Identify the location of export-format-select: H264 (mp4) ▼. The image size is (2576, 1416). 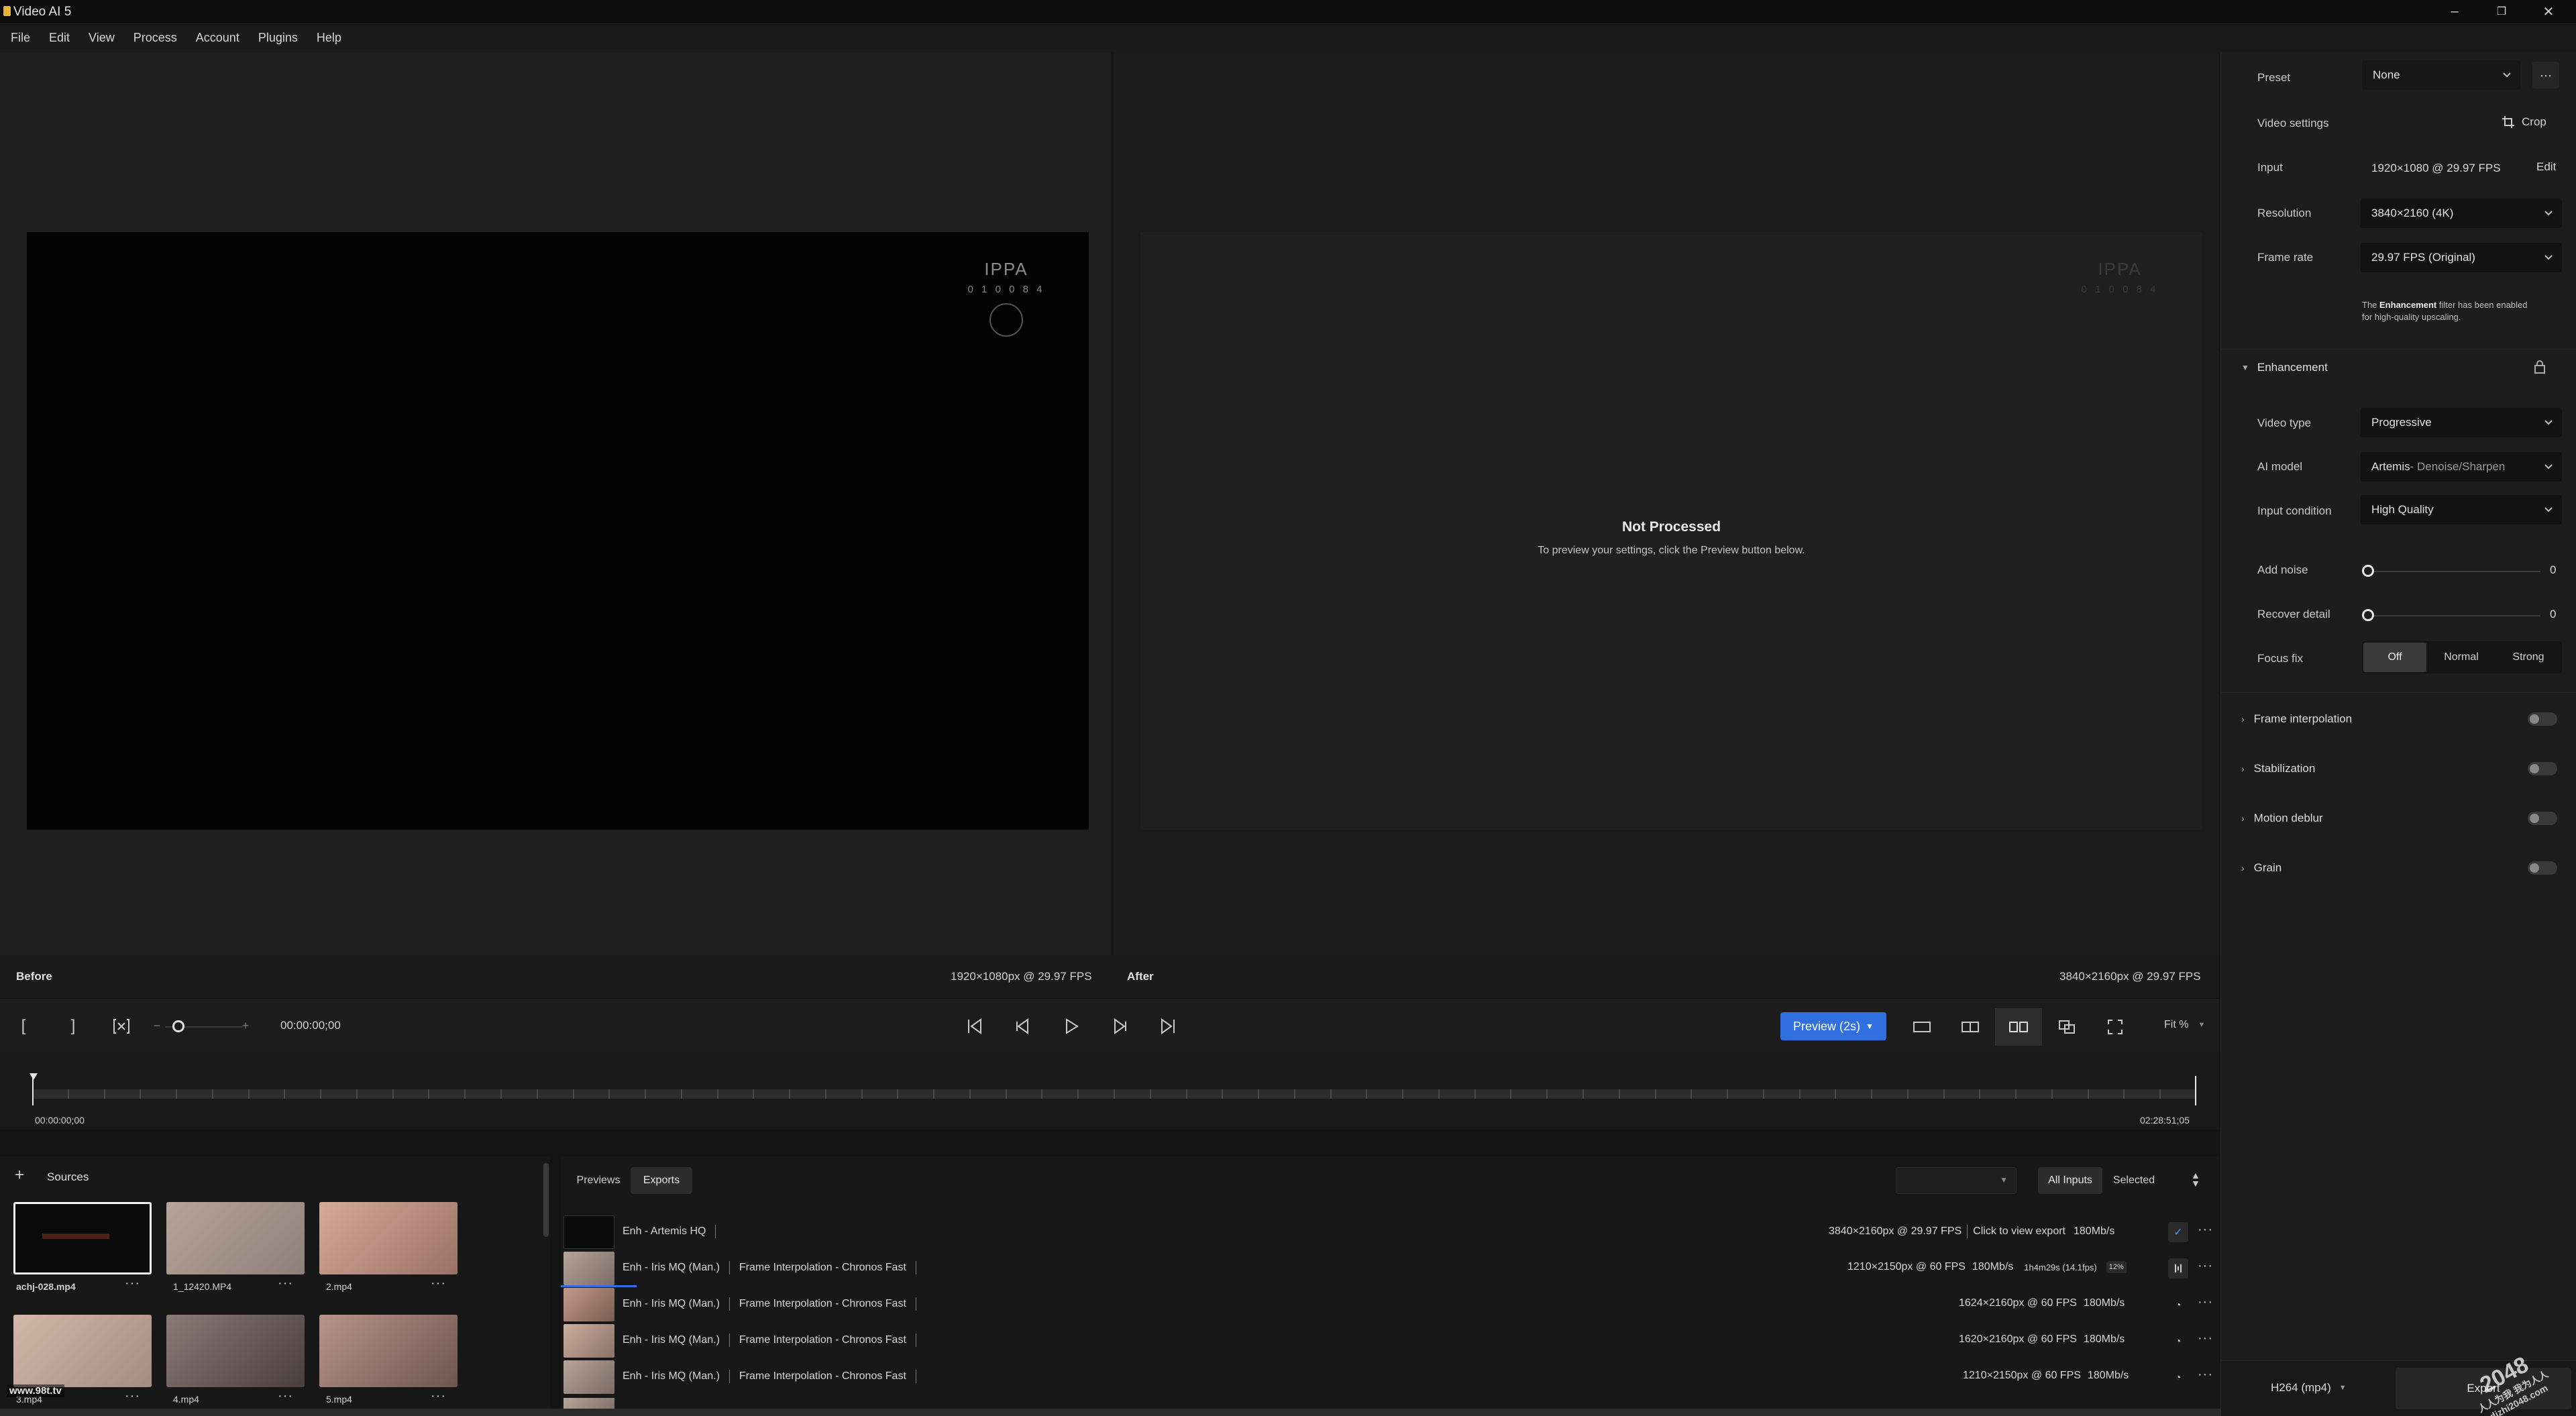
(2309, 1388).